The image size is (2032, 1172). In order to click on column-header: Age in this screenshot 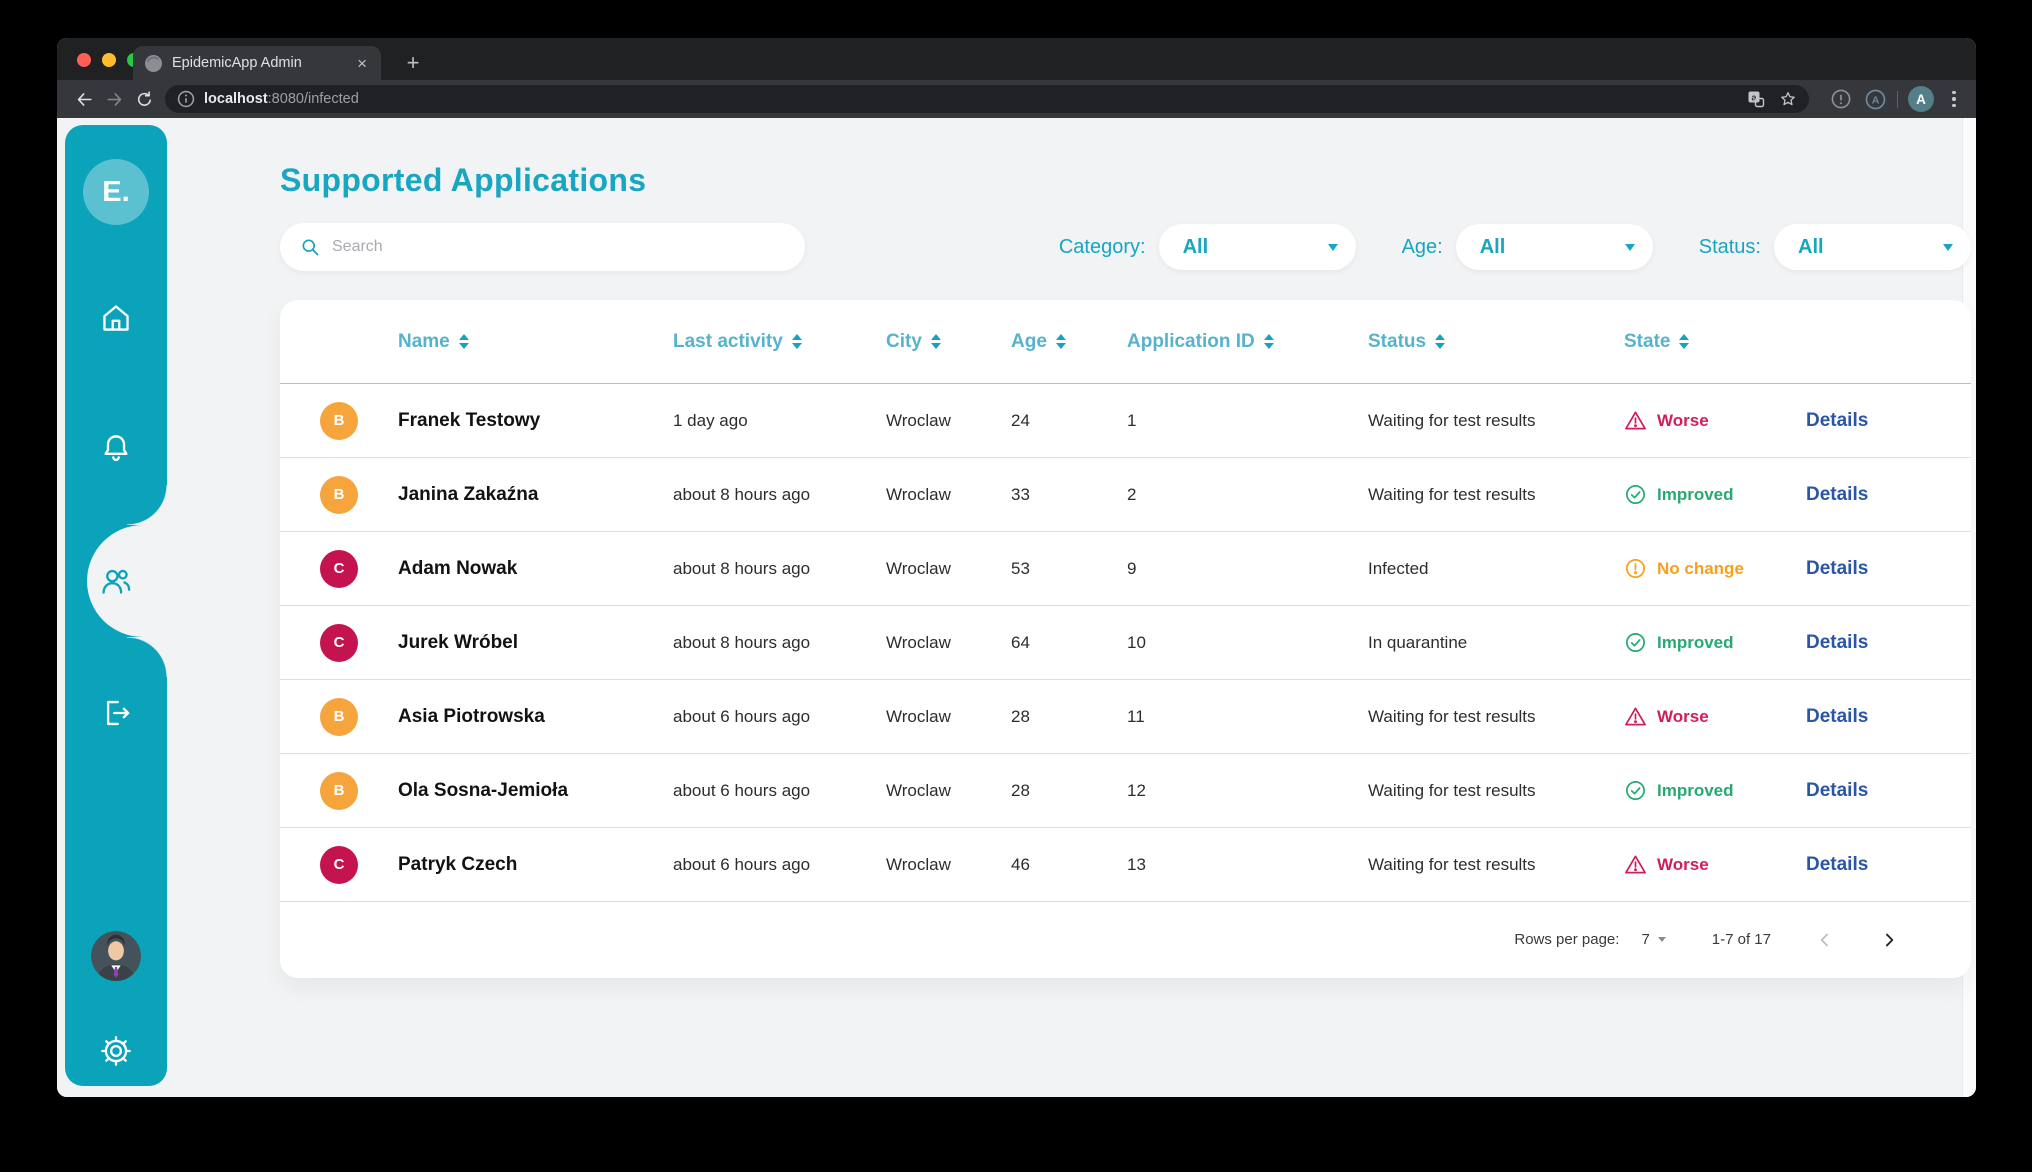, I will do `click(1069, 342)`.